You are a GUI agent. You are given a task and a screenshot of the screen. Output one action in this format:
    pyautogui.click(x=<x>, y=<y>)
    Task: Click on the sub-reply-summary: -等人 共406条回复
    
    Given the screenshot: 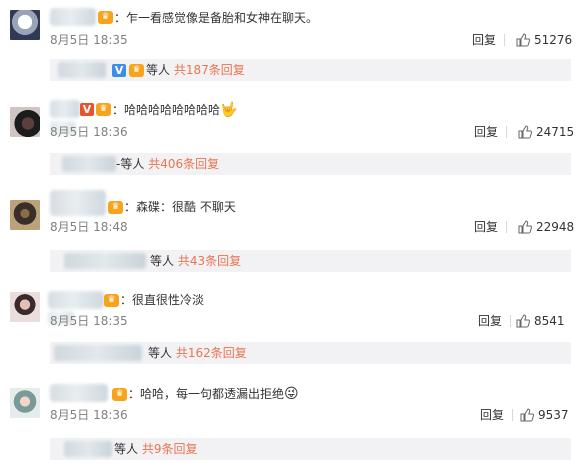 What is the action you would take?
    pyautogui.click(x=167, y=164)
    